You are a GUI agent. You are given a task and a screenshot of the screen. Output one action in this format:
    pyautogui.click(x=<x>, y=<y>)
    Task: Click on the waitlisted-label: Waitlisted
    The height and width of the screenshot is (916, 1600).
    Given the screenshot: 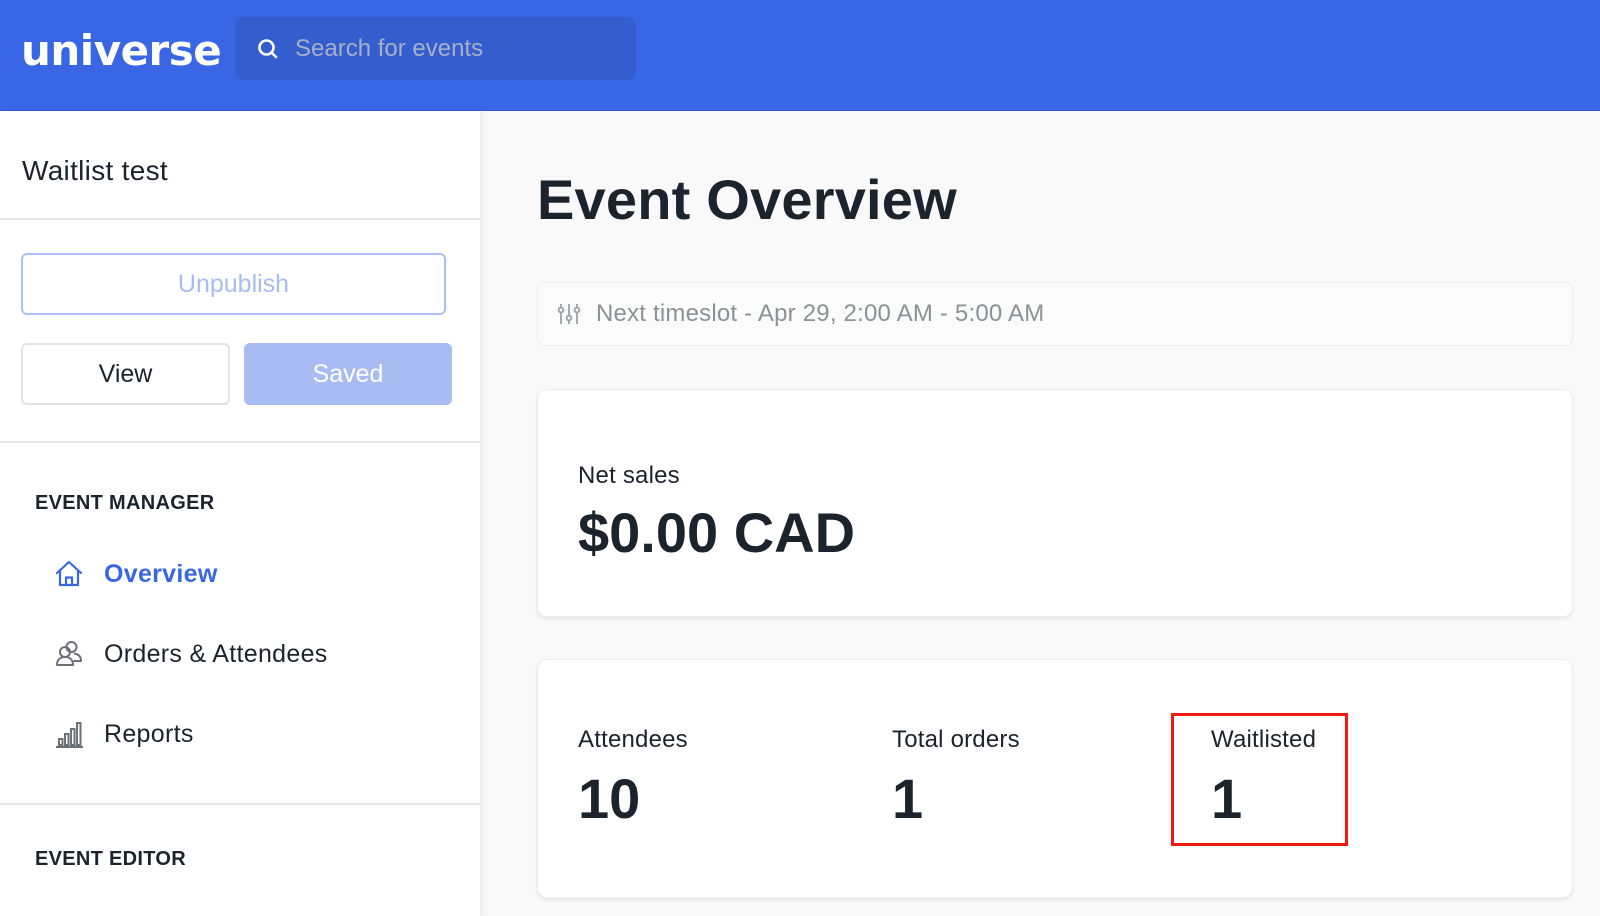 What is the action you would take?
    pyautogui.click(x=1264, y=739)
    